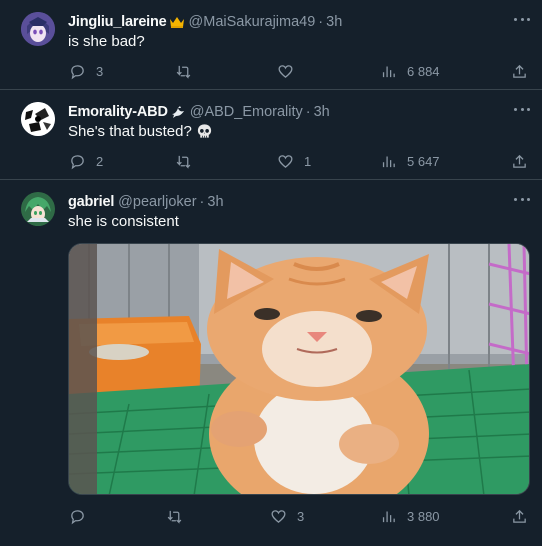 The height and width of the screenshot is (546, 542). I want to click on tweet-actions: 3 3 880, so click(271, 516).